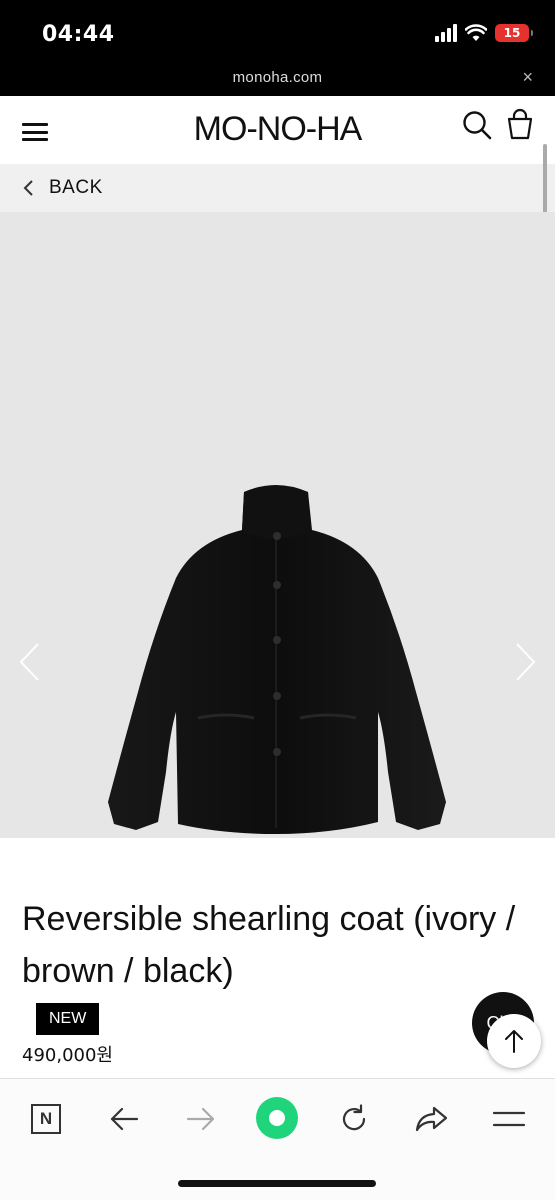 The width and height of the screenshot is (555, 1200). I want to click on naver-icon: N, so click(46, 1119).